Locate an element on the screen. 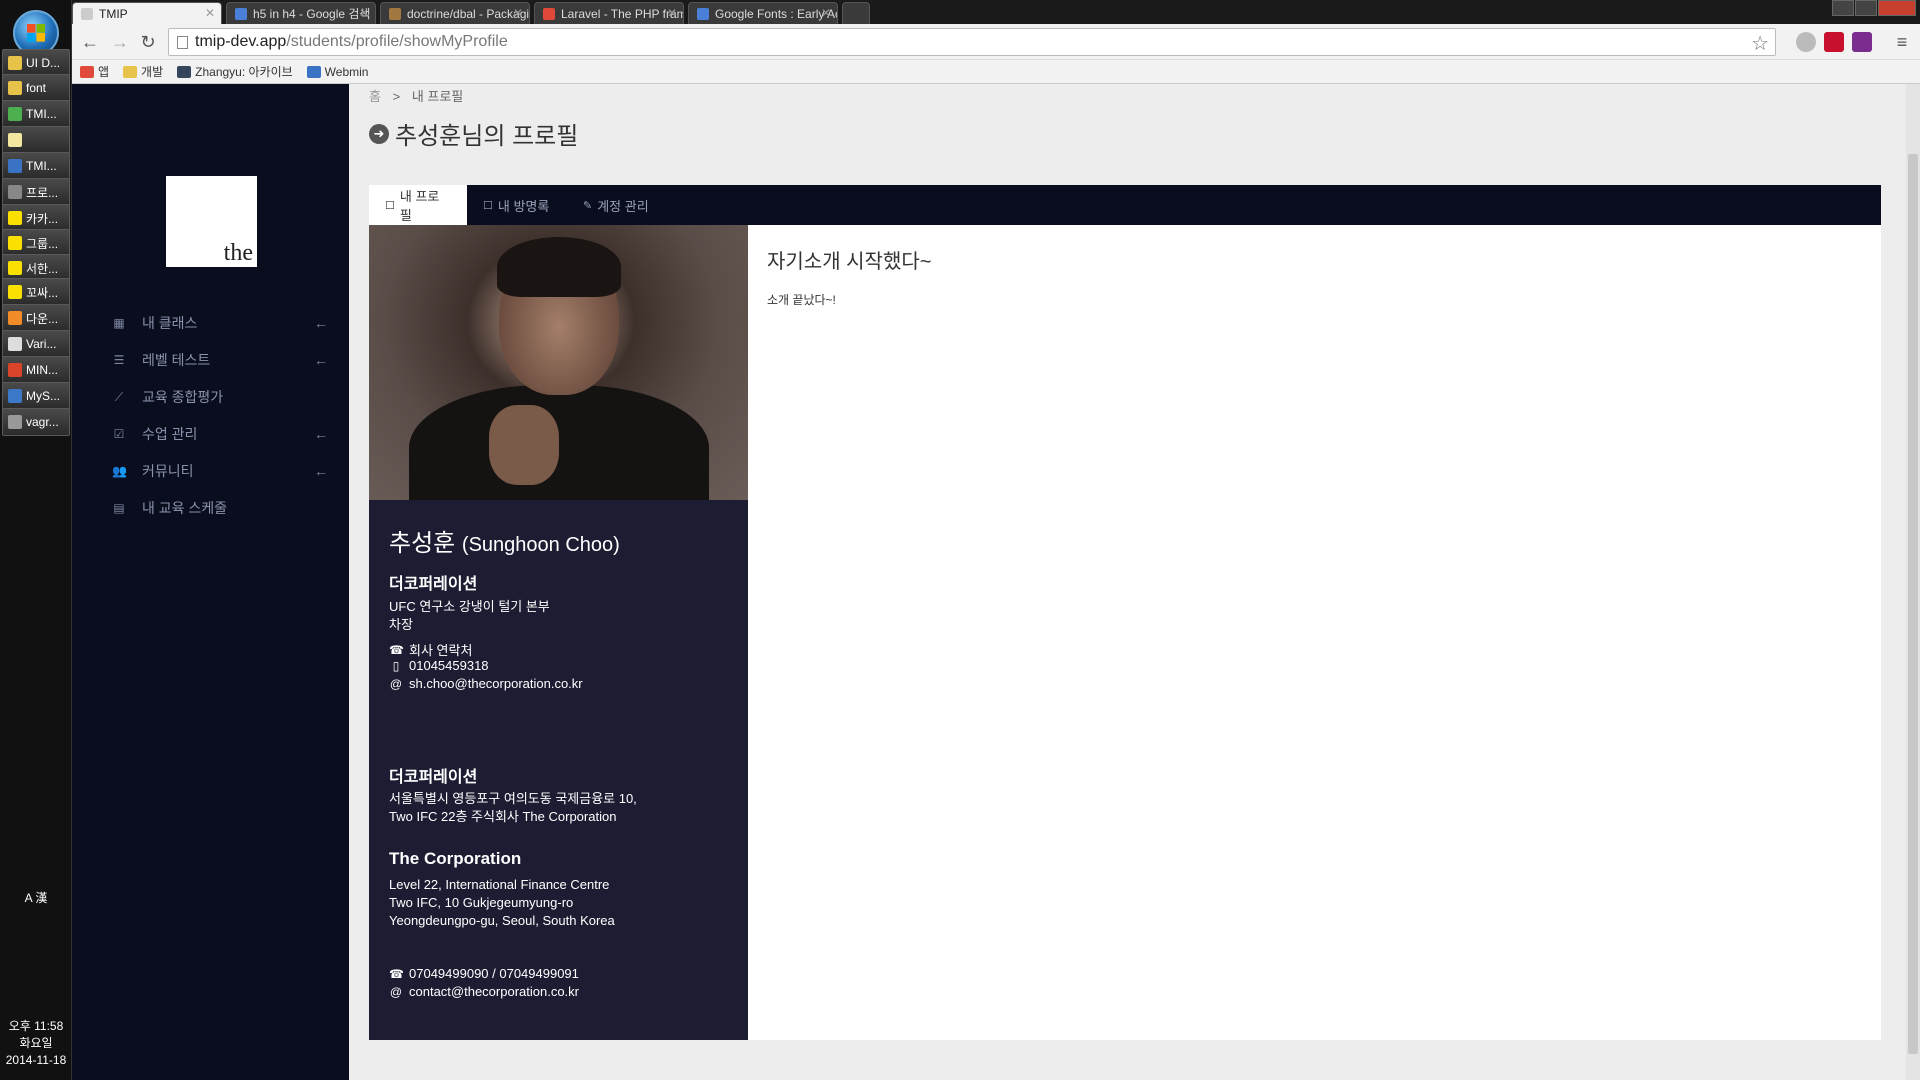 Image resolution: width=1920 pixels, height=1080 pixels. breadcrumb-current: 내 프로필 is located at coordinates (437, 96).